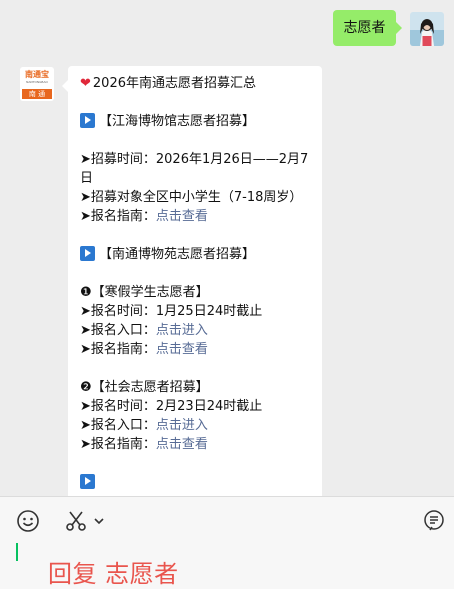  I want to click on input-toolbar, so click(227, 520).